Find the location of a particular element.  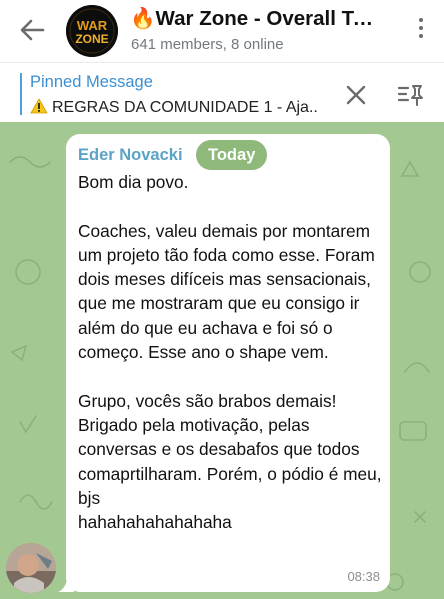

warning-icon is located at coordinates (39, 106).